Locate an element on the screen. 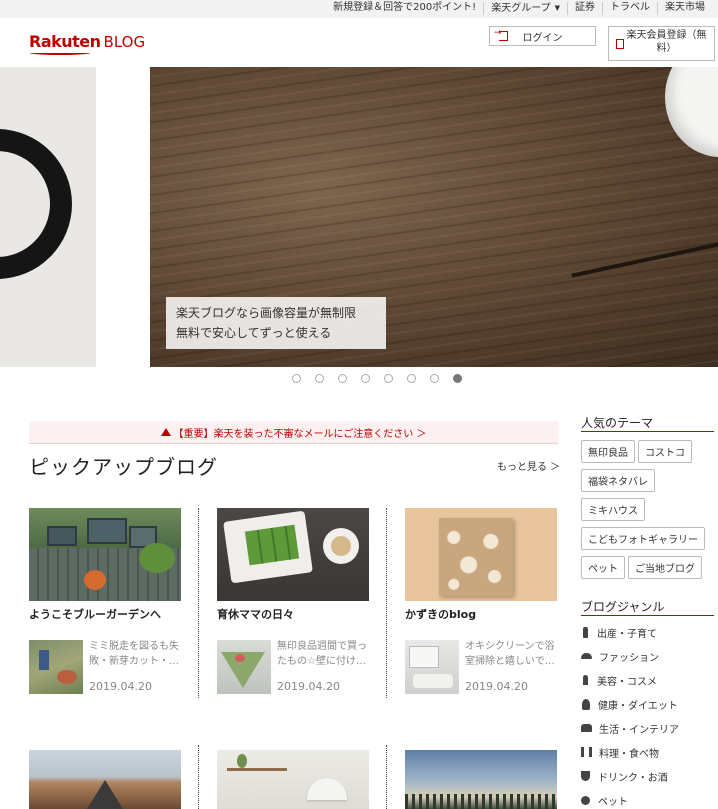 This screenshot has height=809, width=718. genre-item-food: 料理・食べ物 is located at coordinates (648, 752).